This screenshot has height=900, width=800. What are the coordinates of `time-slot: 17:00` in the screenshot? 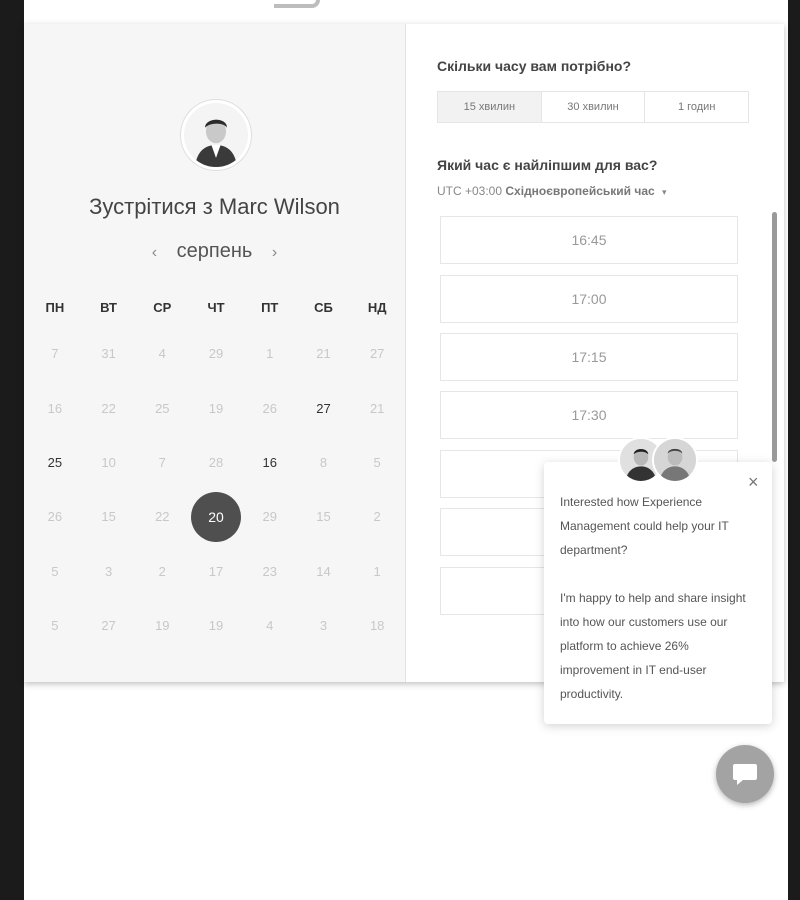 It's located at (589, 299).